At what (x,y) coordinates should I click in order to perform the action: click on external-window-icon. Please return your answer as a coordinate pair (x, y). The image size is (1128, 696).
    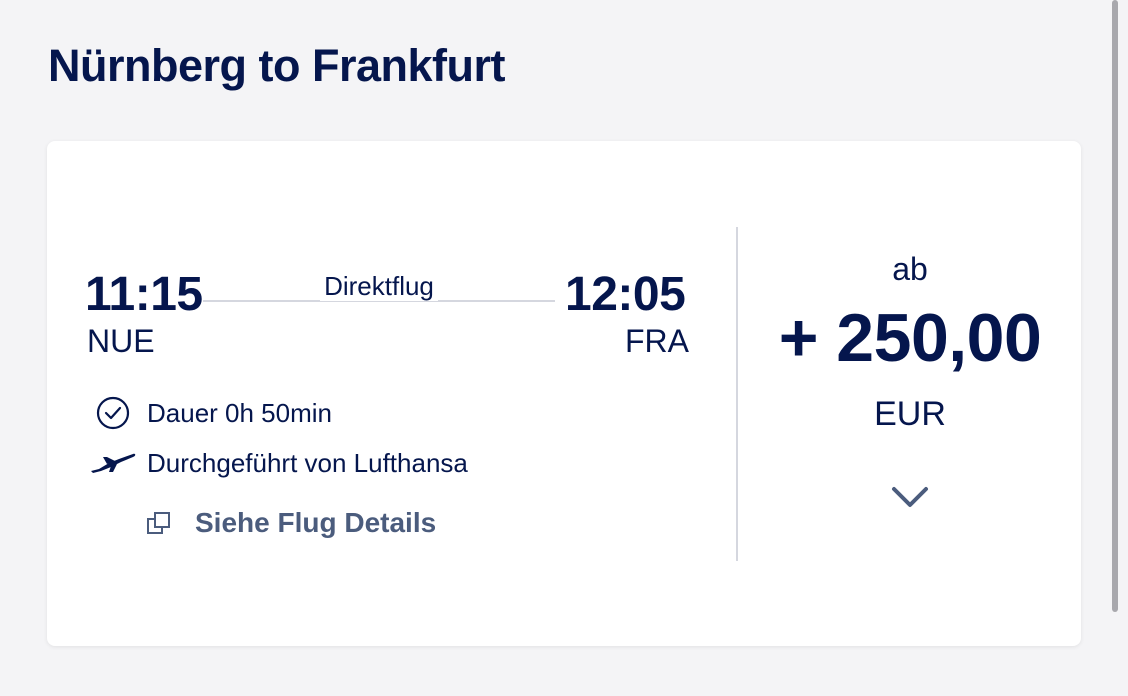
    Looking at the image, I should click on (159, 523).